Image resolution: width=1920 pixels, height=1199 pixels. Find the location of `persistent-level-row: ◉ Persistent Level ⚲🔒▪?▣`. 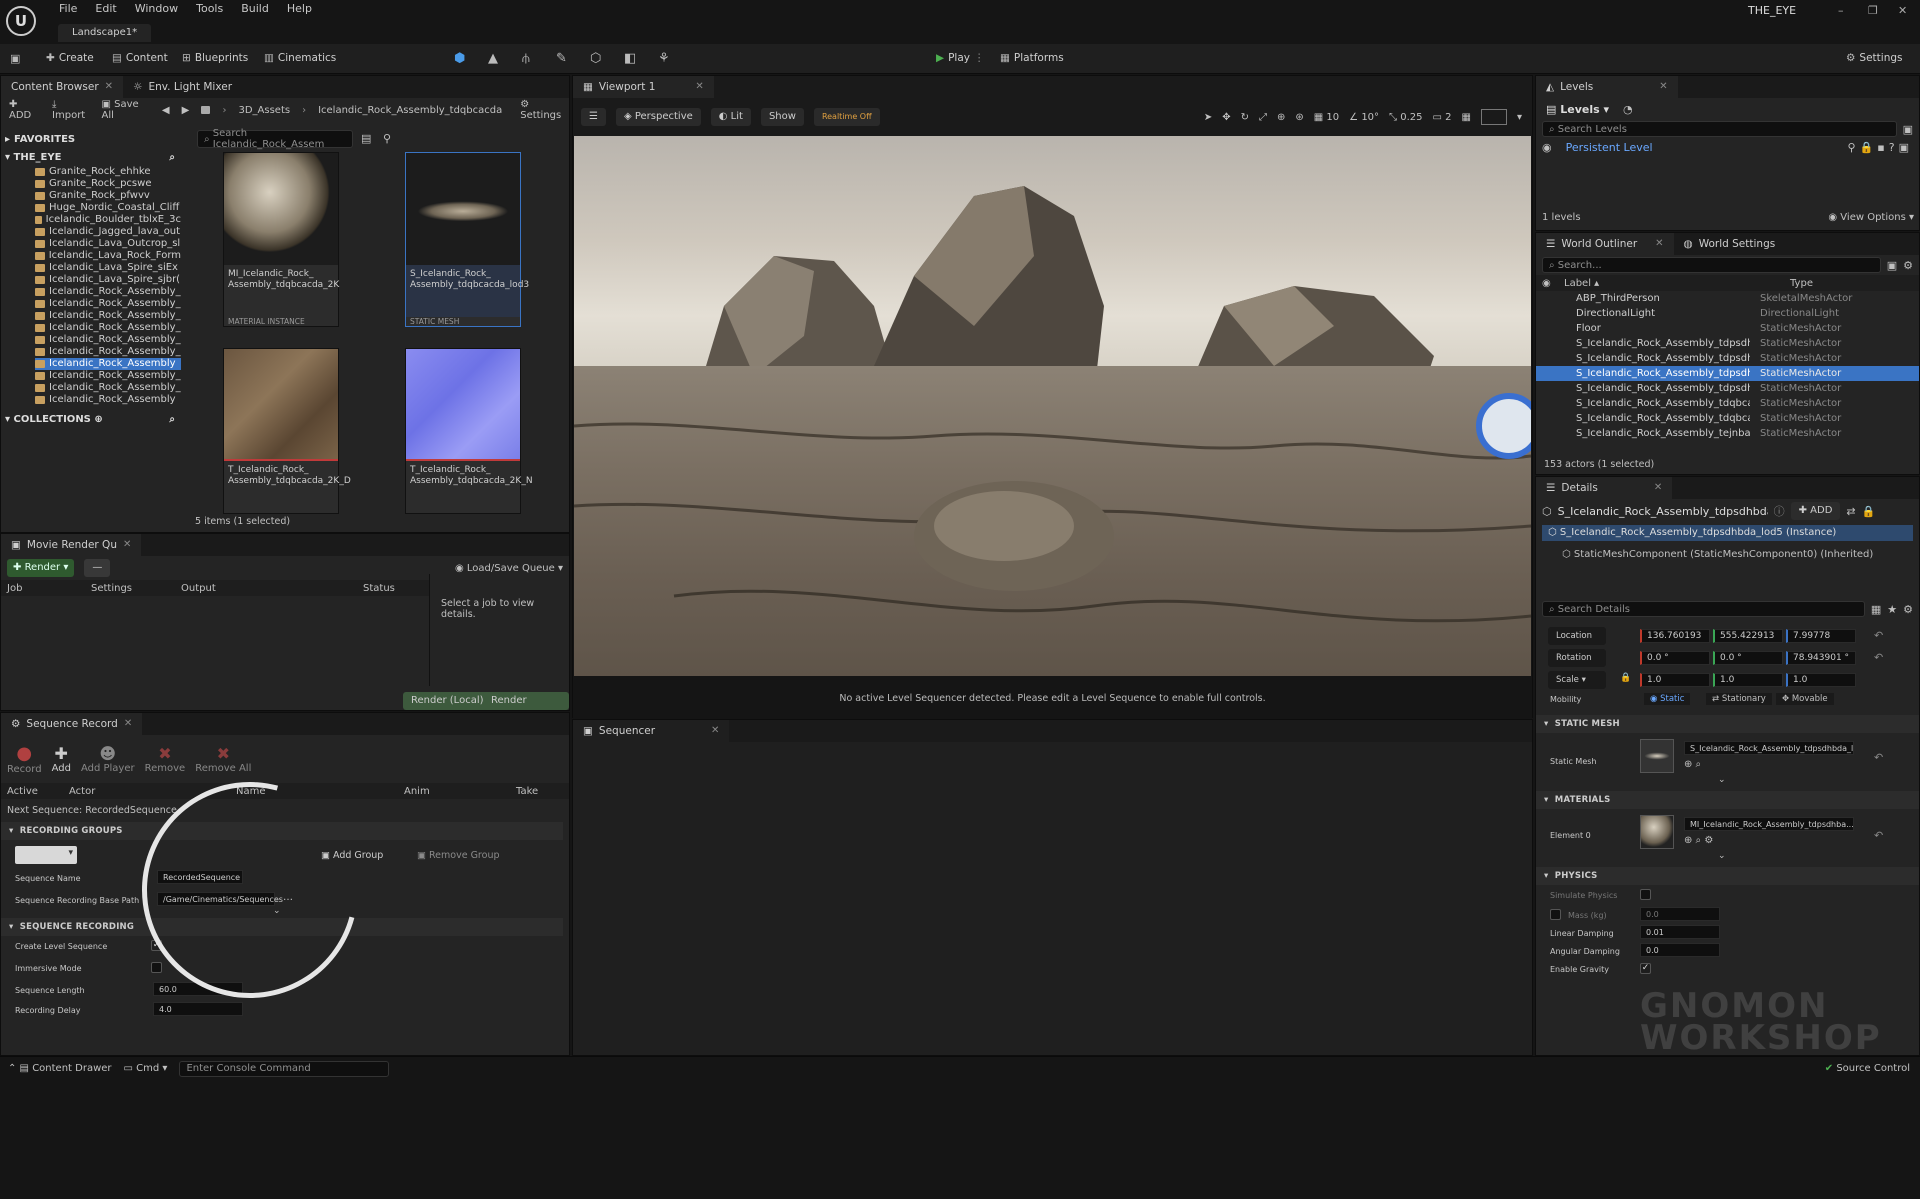

persistent-level-row: ◉ Persistent Level ⚲🔒▪?▣ is located at coordinates (1727, 147).